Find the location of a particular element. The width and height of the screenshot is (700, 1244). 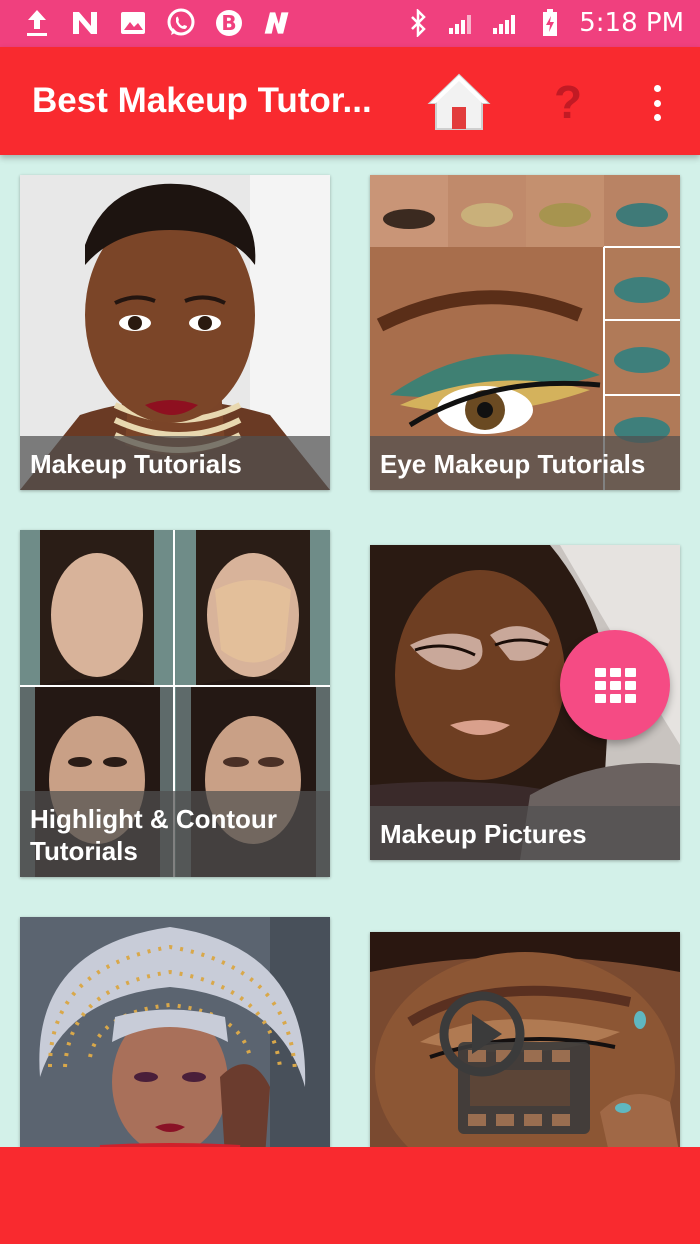

battery-charging-icon is located at coordinates (550, 23).